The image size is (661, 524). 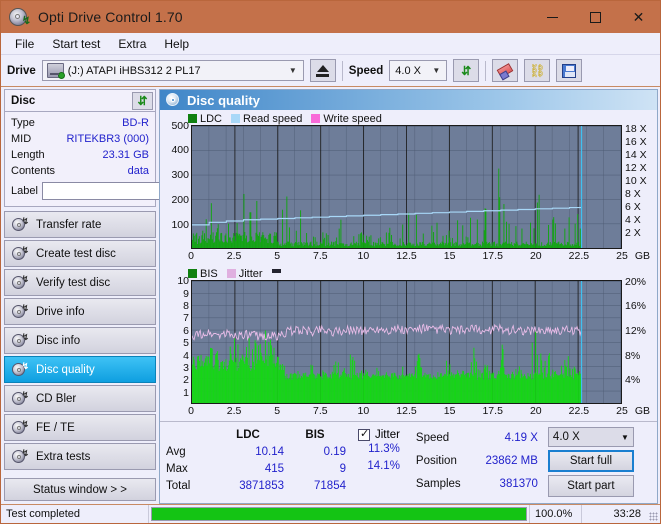 I want to click on y-tick: 7, so click(x=186, y=318).